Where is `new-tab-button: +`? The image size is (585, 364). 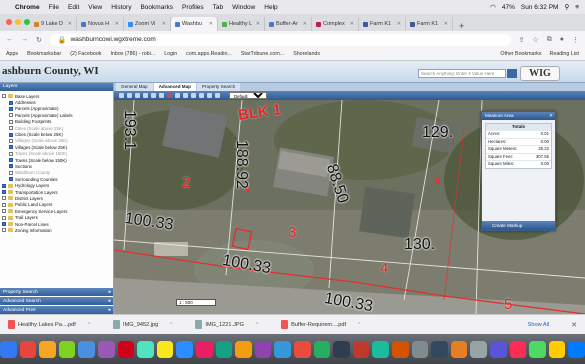 new-tab-button: + is located at coordinates (461, 26).